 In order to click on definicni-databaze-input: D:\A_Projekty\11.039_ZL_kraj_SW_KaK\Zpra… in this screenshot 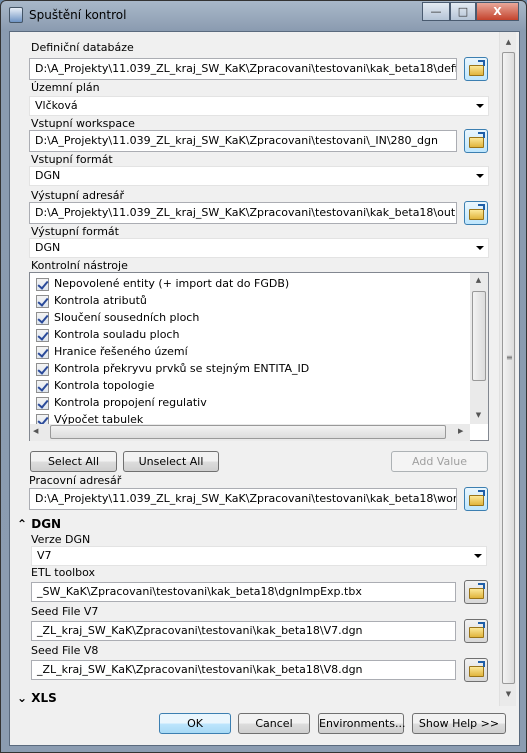, I will do `click(243, 69)`.